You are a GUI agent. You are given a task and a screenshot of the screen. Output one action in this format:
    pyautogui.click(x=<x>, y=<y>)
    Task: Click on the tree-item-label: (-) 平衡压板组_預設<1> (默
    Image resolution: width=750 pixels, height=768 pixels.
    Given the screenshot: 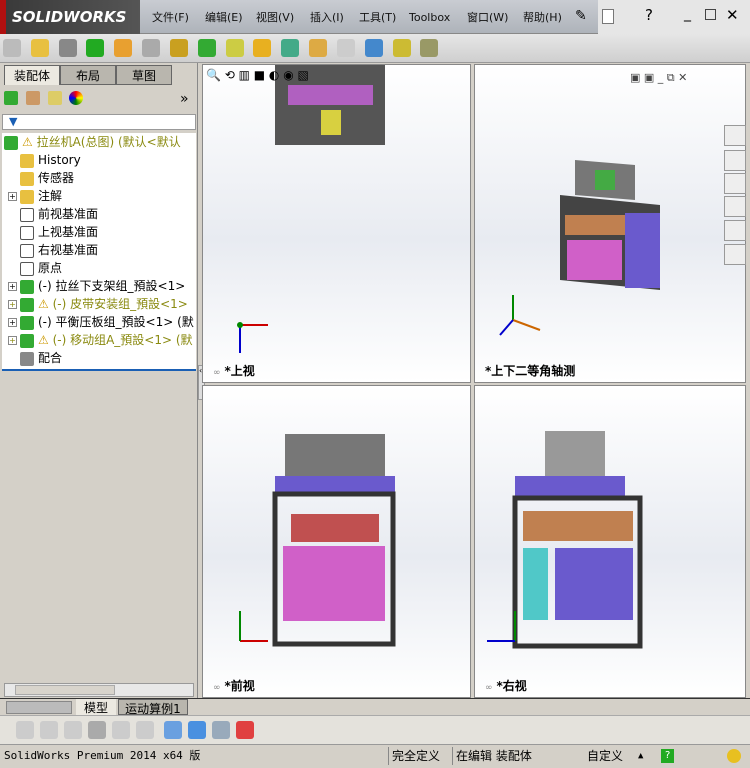 What is the action you would take?
    pyautogui.click(x=116, y=322)
    